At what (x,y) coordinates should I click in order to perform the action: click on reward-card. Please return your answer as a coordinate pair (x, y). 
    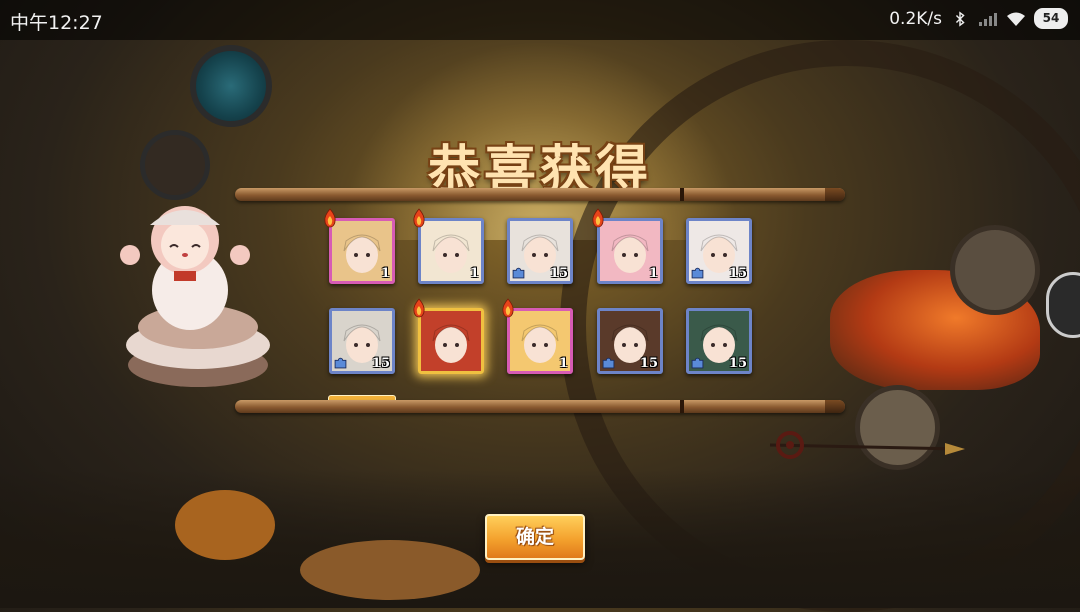
    Looking at the image, I should click on (451, 341).